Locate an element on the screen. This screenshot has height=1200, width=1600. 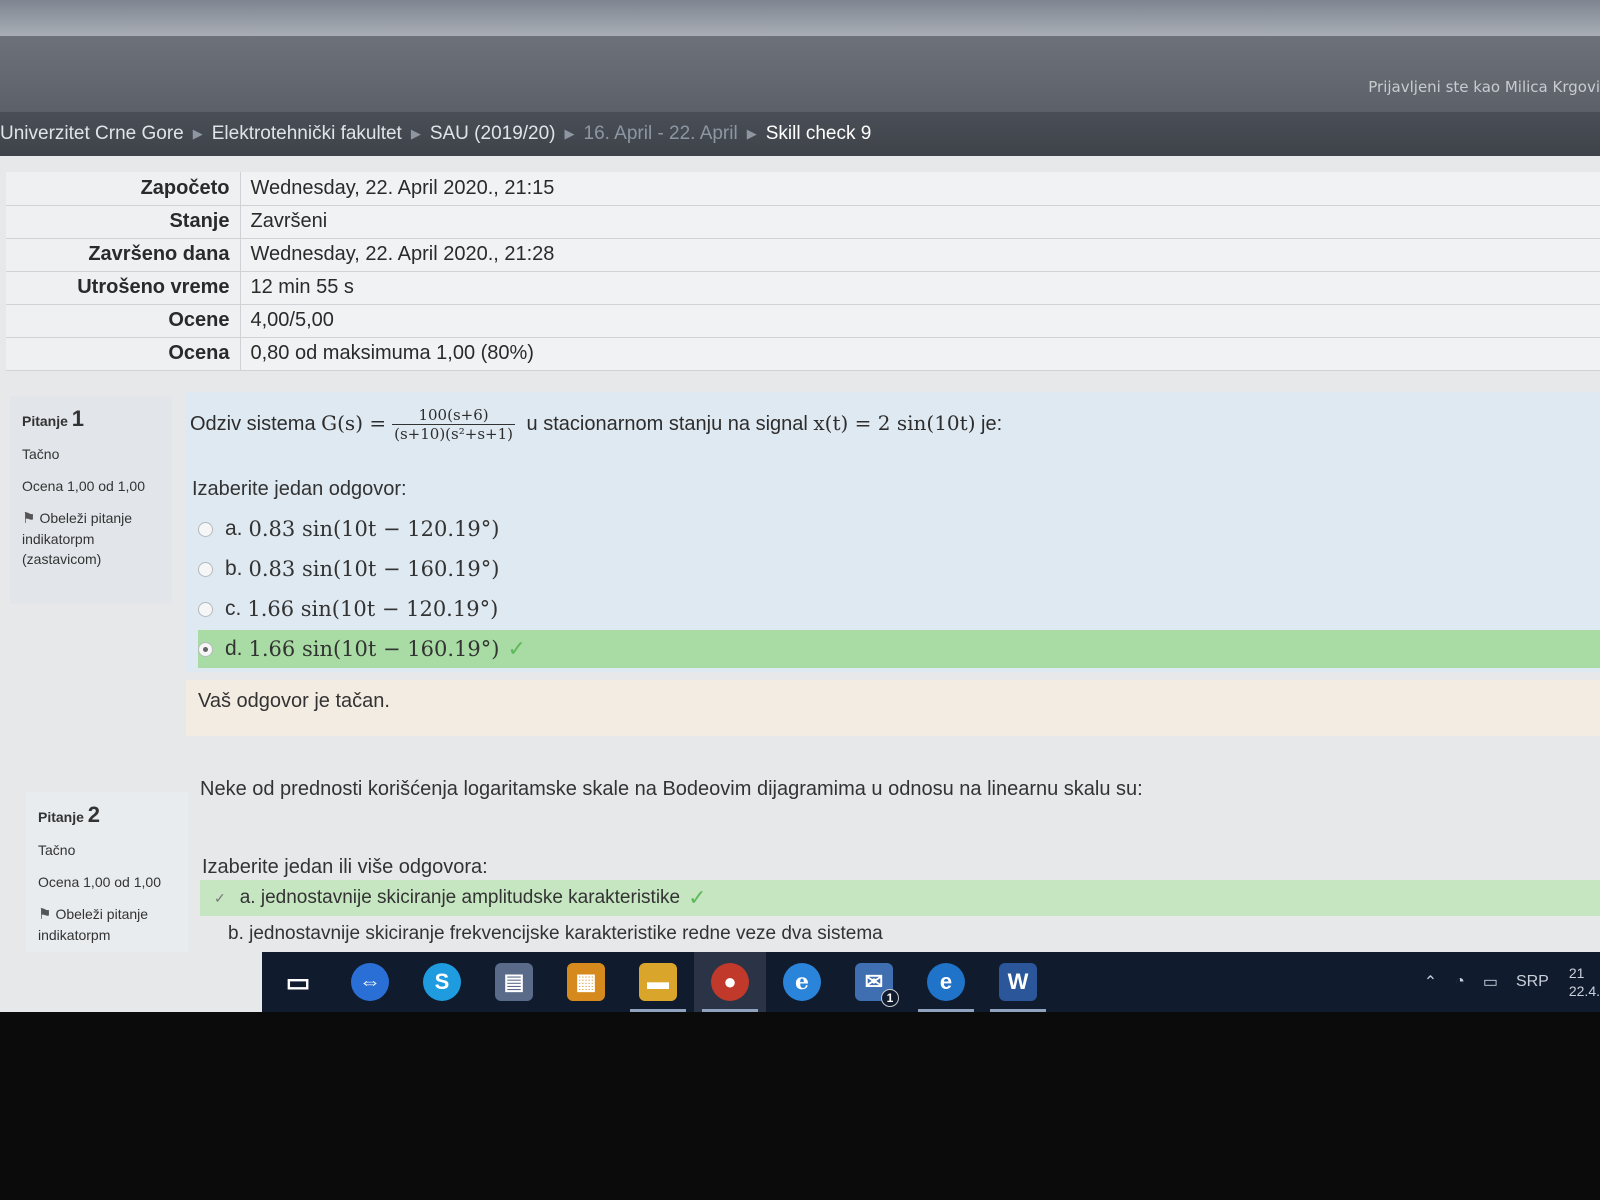
answer-option-a: a. 0.83 sin(10t − 120.19°) is located at coordinates (896, 529).